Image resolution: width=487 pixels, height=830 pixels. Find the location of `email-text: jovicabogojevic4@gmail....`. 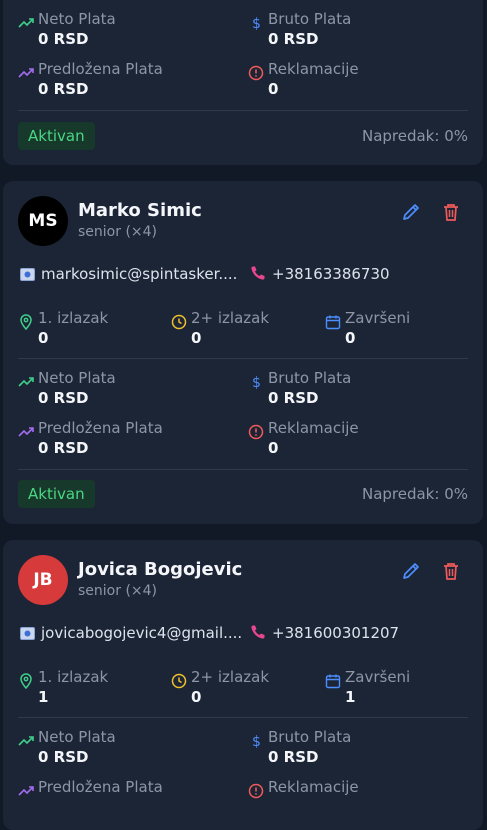

email-text: jovicabogojevic4@gmail.... is located at coordinates (142, 633).